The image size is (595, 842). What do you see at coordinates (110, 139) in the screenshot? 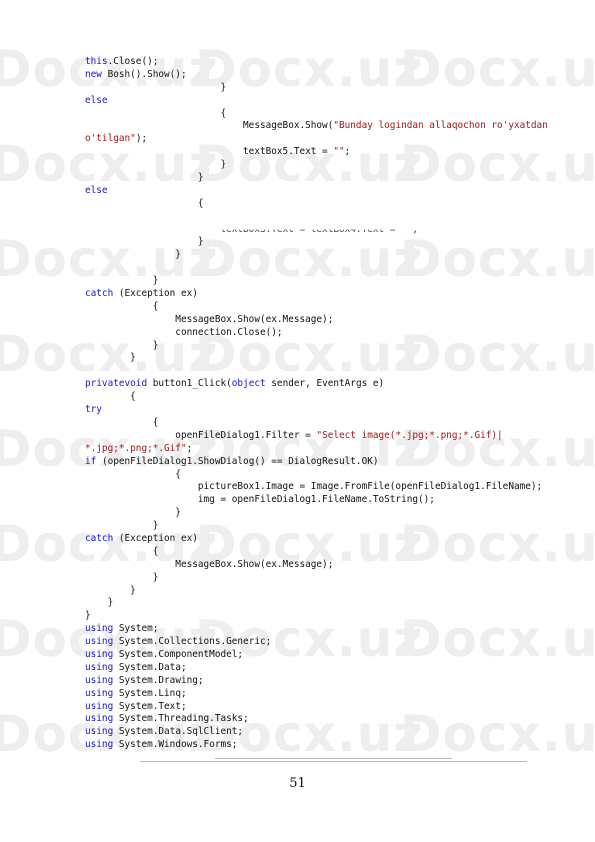
I see `code-string: o'tilgan"` at bounding box center [110, 139].